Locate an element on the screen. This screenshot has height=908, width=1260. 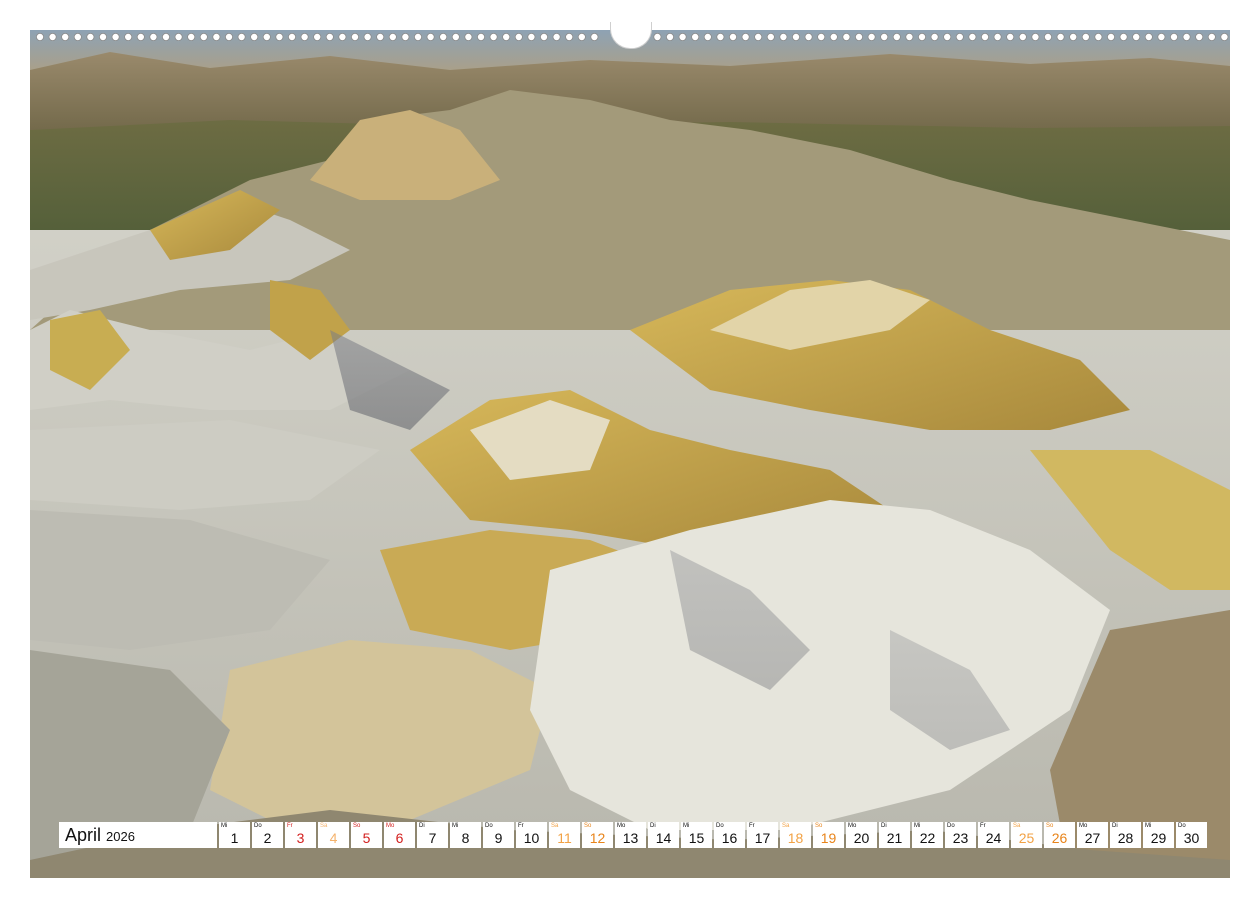
day-cell: Di 21 is located at coordinates (894, 835).